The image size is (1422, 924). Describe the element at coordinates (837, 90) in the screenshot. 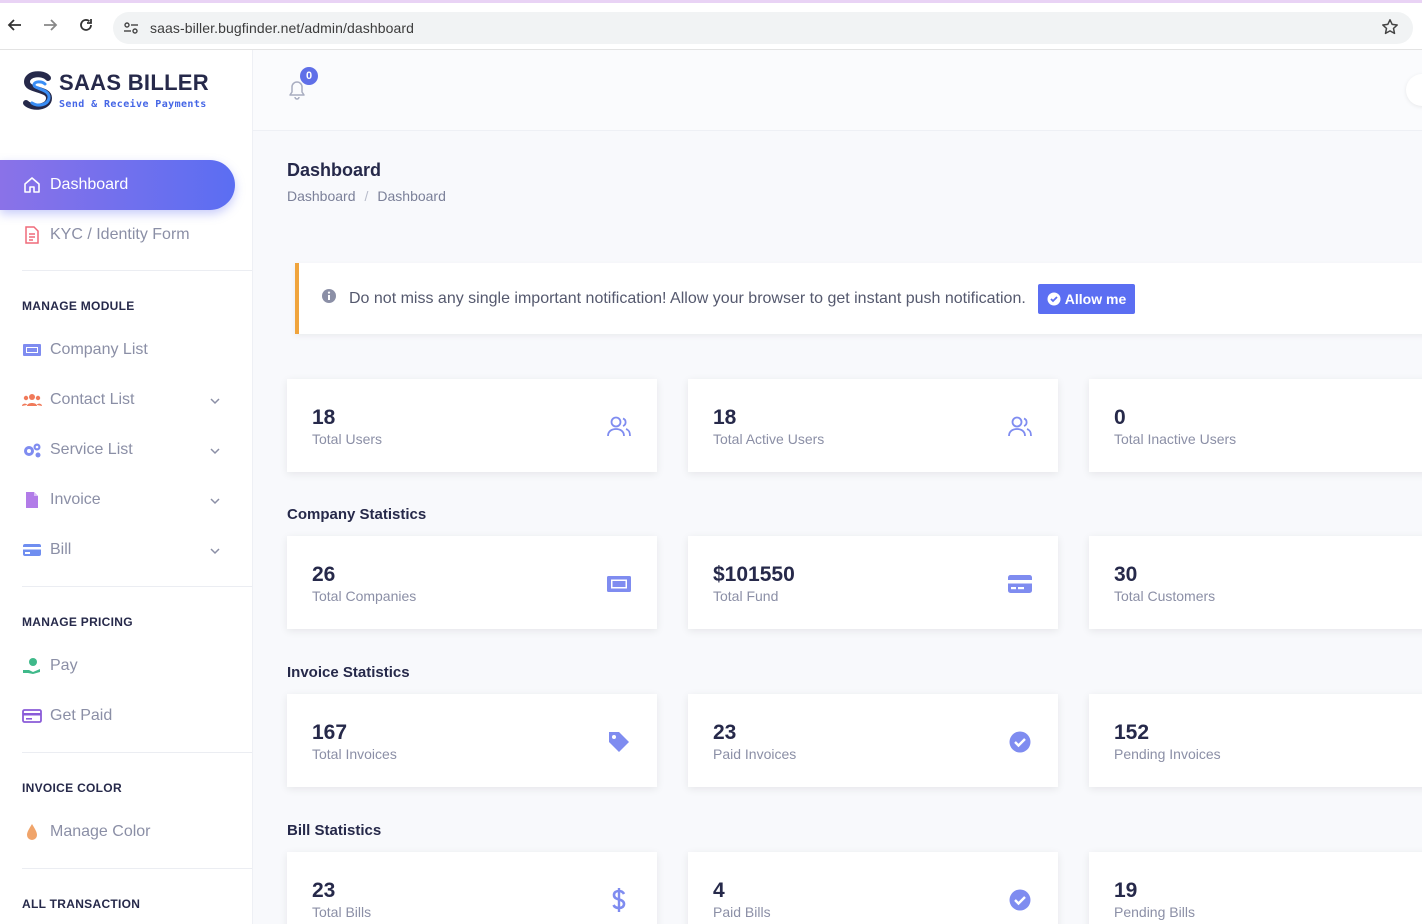

I see `top-header: 0` at that location.